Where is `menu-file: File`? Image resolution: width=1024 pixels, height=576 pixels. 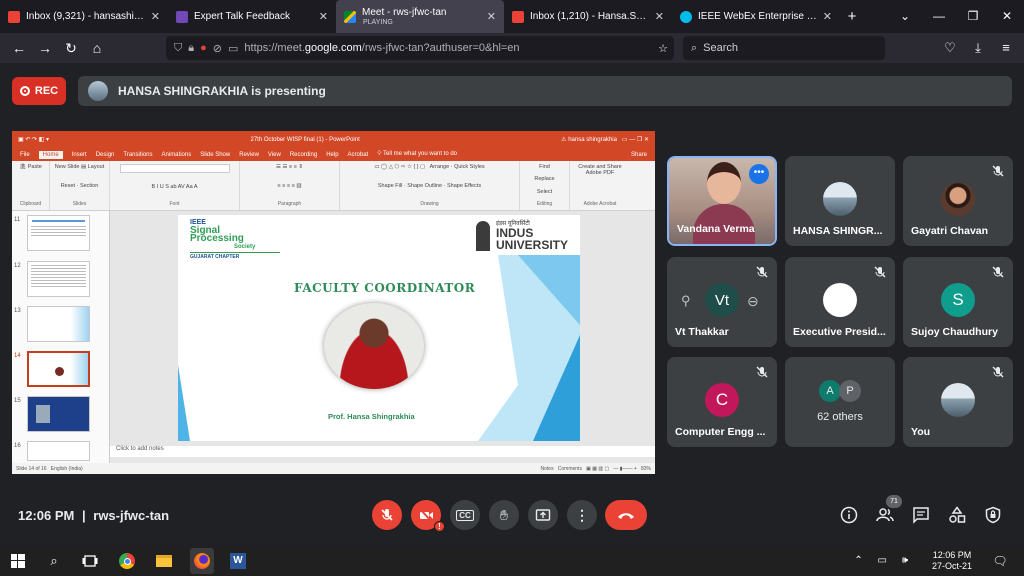
menu-file: File is located at coordinates (25, 155).